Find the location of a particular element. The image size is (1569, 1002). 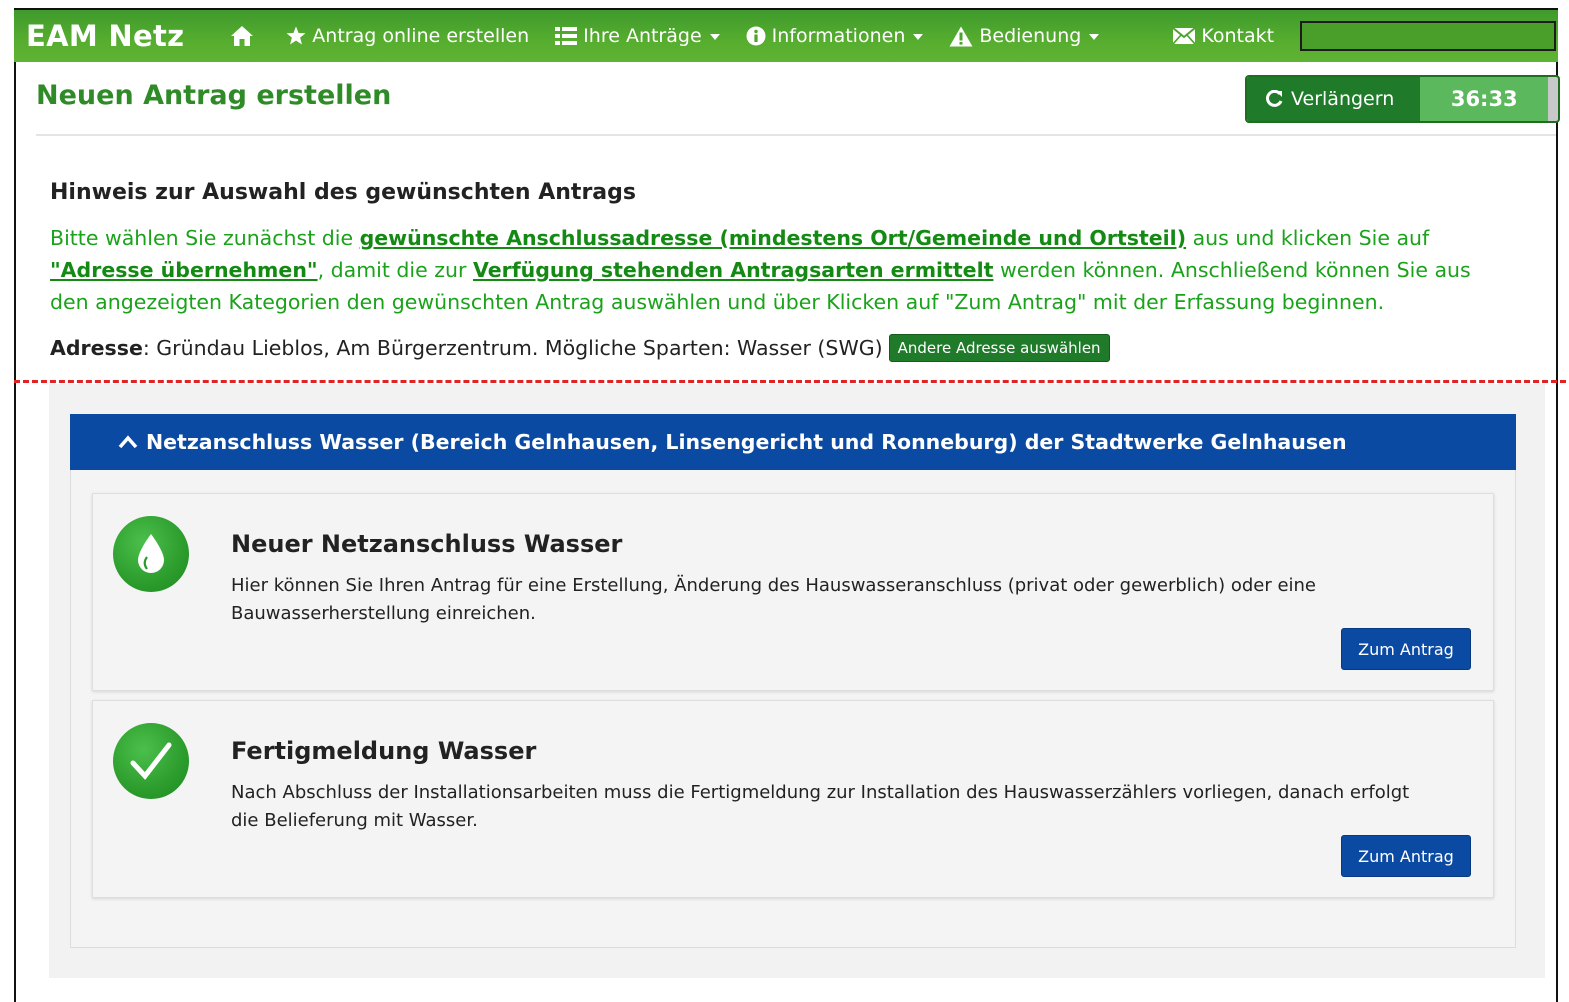

nav-kontakt-label: Kontakt is located at coordinates (1238, 36).